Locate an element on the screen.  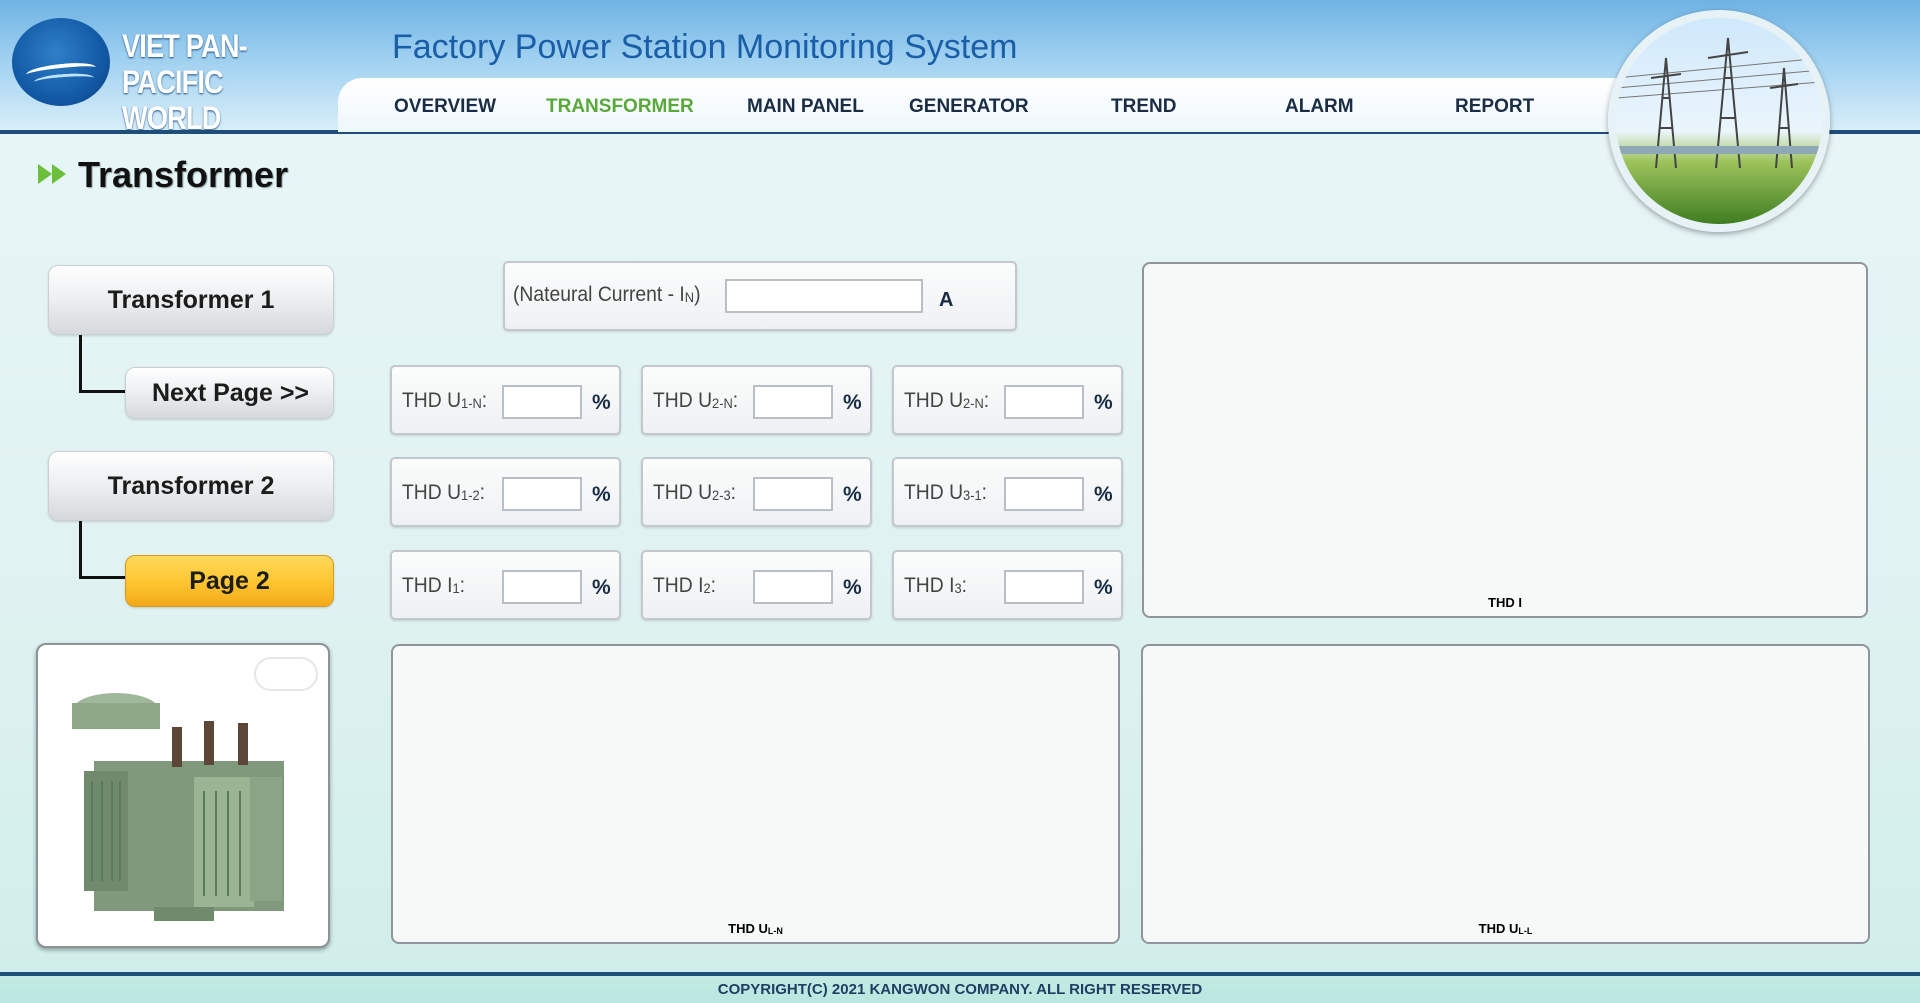
nav-transformer: TRANSFORMER is located at coordinates (620, 107).